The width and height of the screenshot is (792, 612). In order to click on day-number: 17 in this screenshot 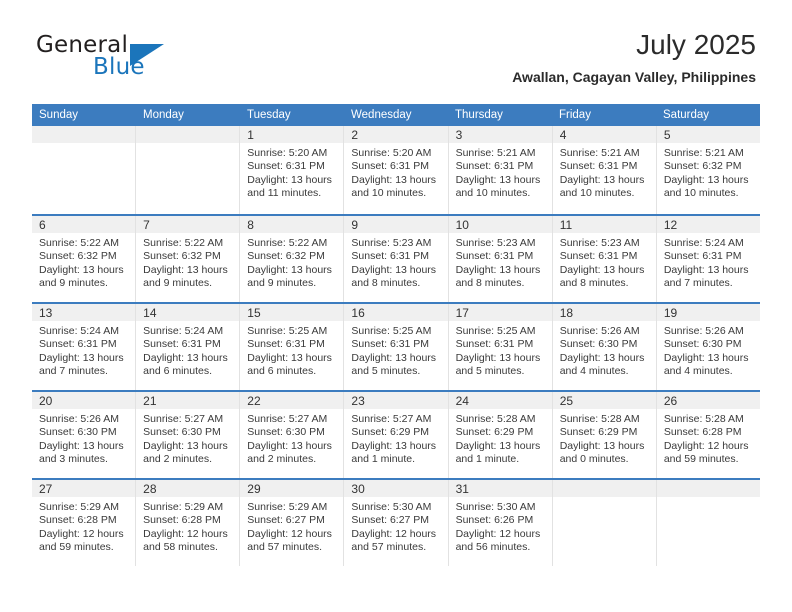, I will do `click(462, 313)`.